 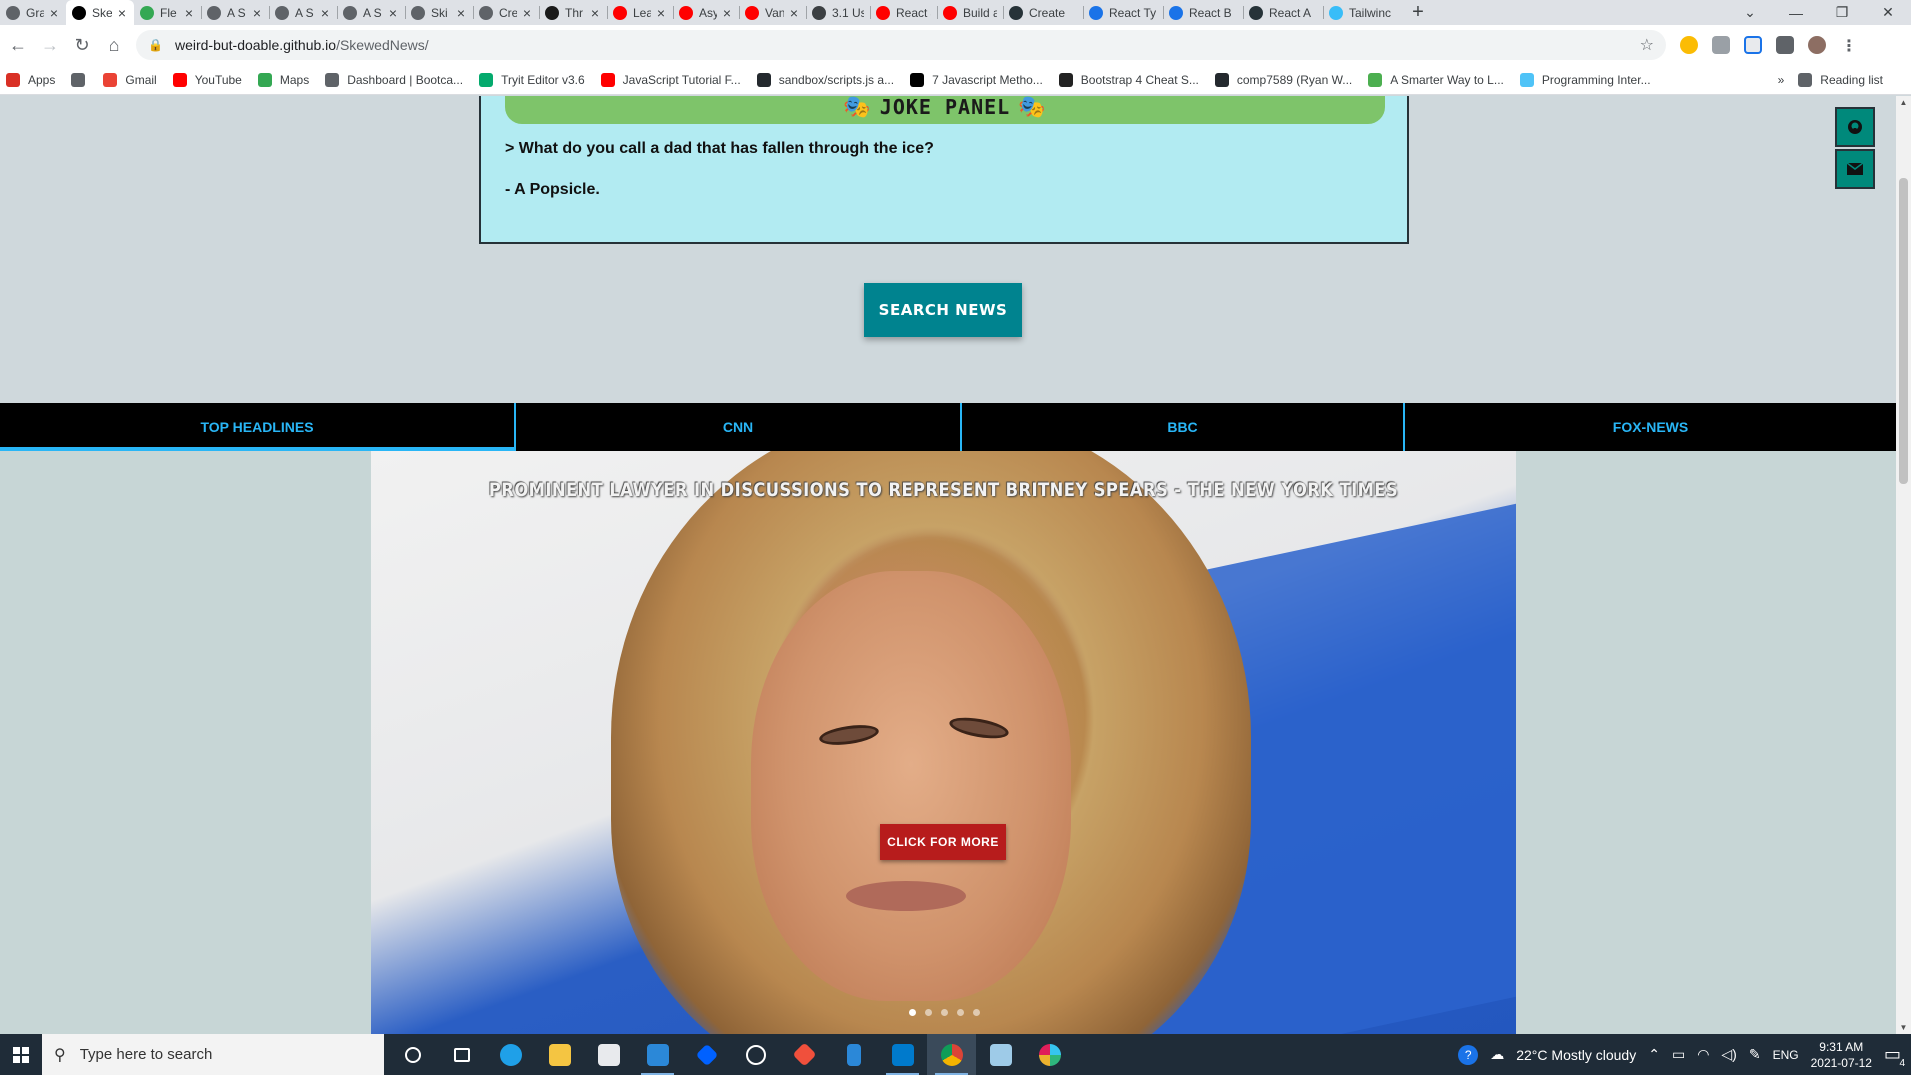 What do you see at coordinates (943, 310) in the screenshot?
I see `search-news-button: SEARCH NEWS` at bounding box center [943, 310].